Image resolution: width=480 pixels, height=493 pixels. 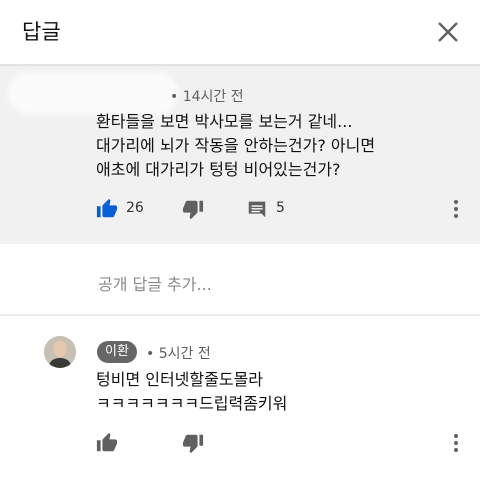 I want to click on comment-icon, so click(x=257, y=209).